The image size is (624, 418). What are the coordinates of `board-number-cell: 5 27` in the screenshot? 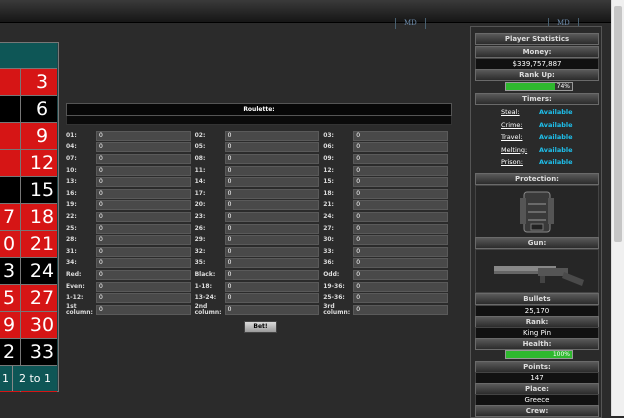 It's located at (28, 297).